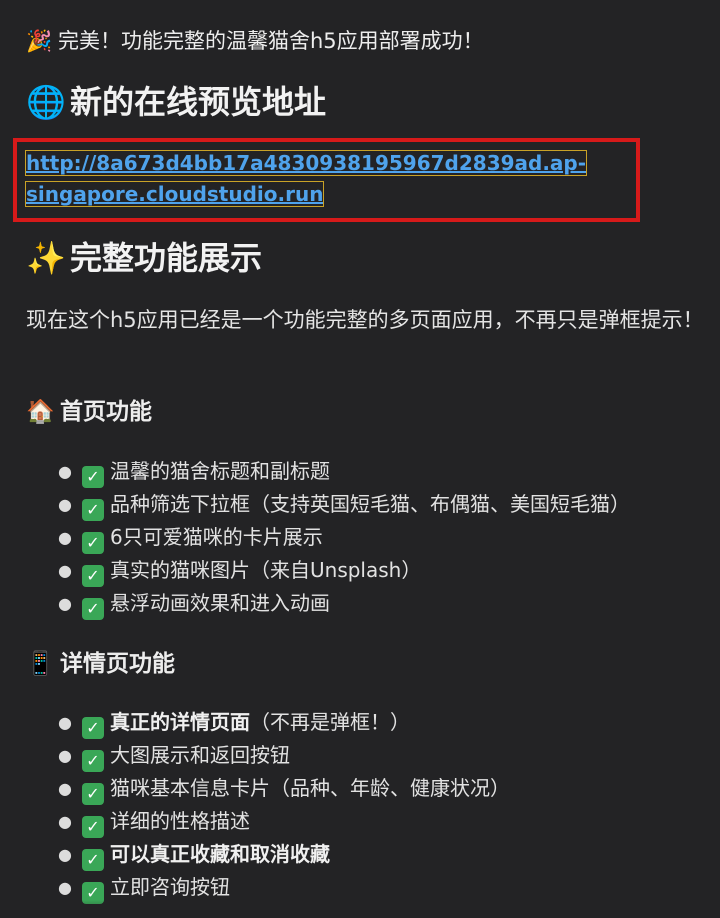  I want to click on house-icon: 🏠, so click(40, 412).